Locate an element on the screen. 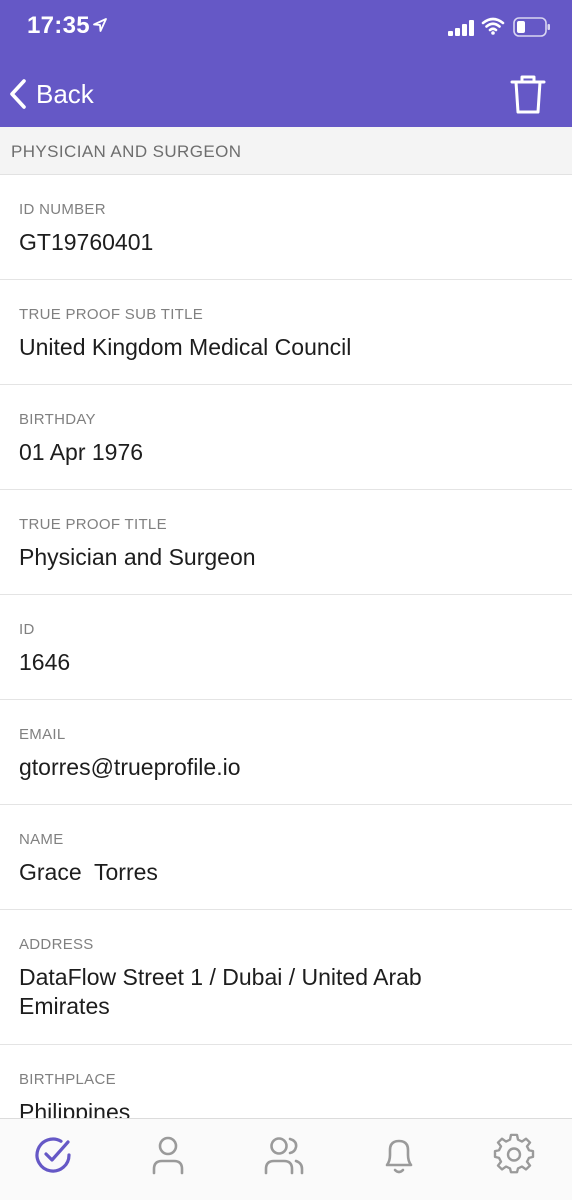  field-email: EMAIL gtorres@trueprofile.io is located at coordinates (286, 752).